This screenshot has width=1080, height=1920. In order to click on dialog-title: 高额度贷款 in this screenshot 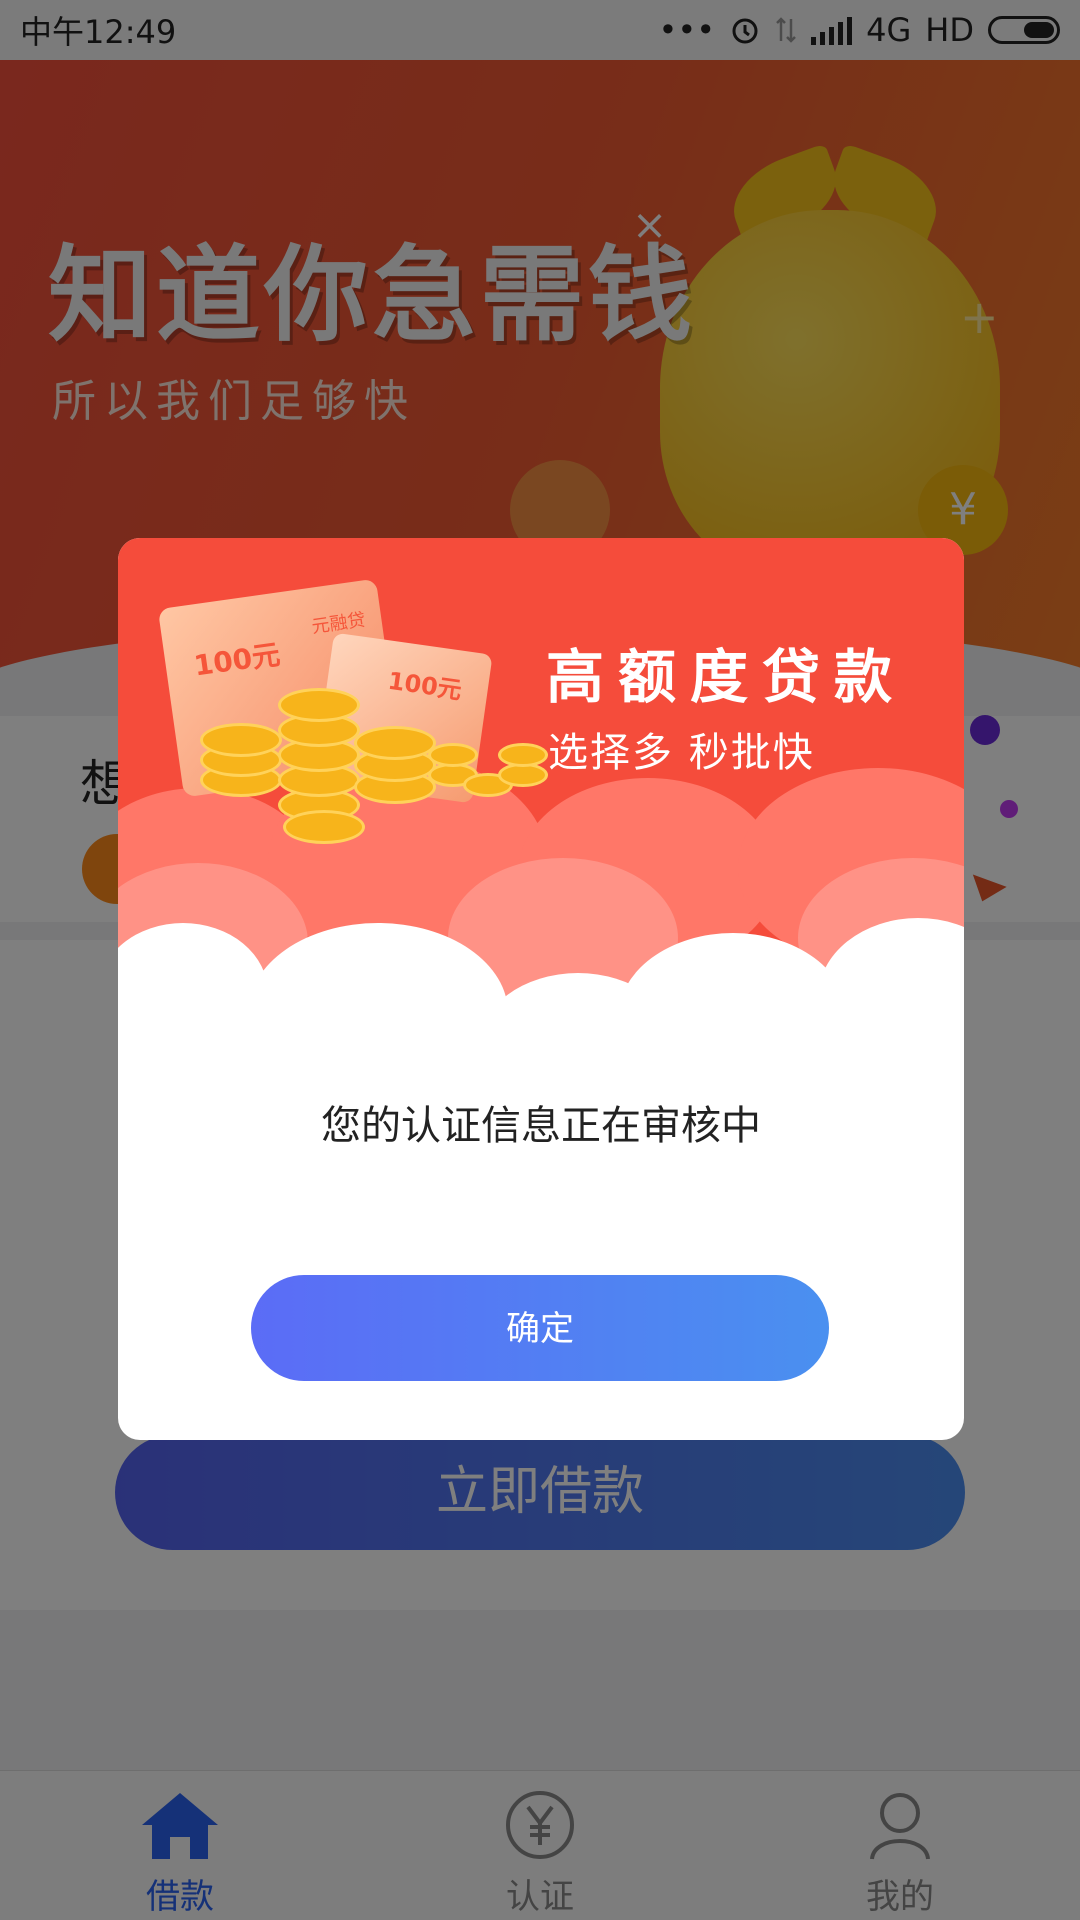, I will do `click(726, 677)`.